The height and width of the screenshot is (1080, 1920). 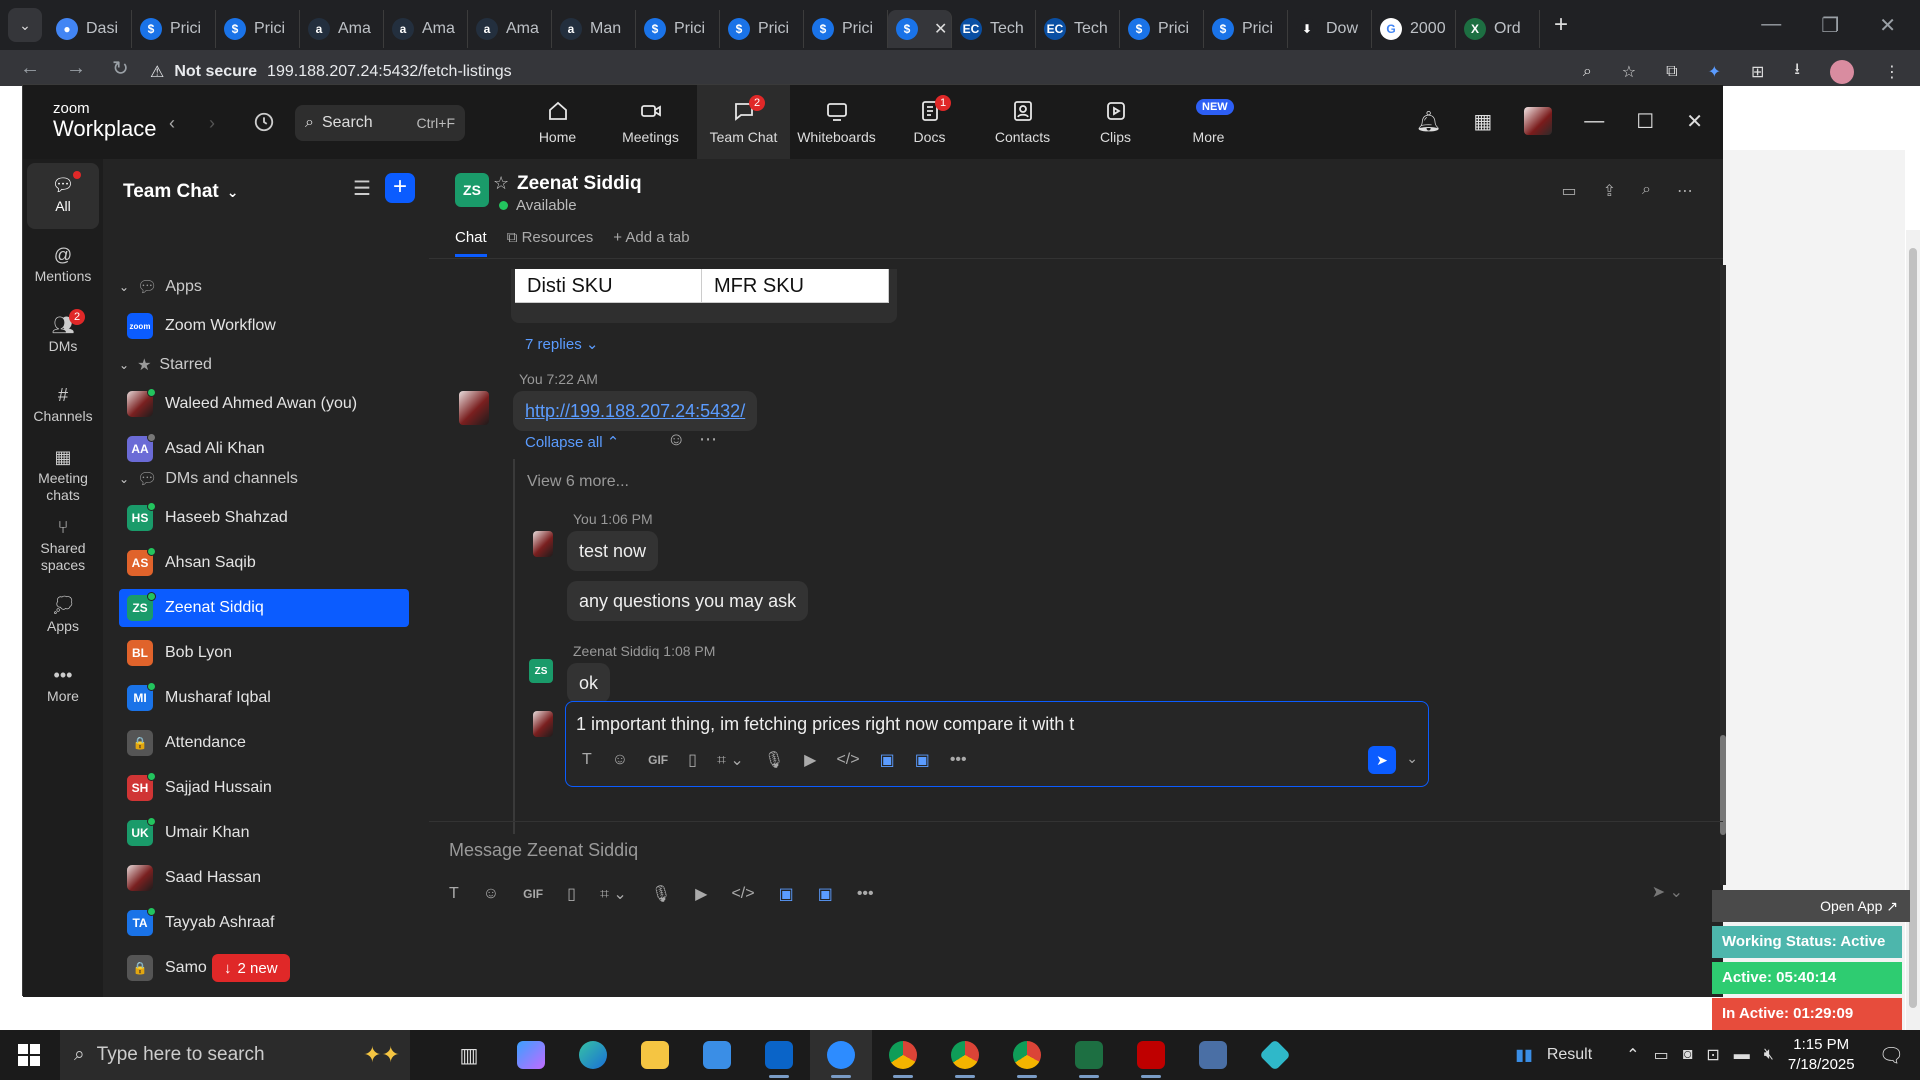 I want to click on message-avatar: ZS, so click(x=541, y=671).